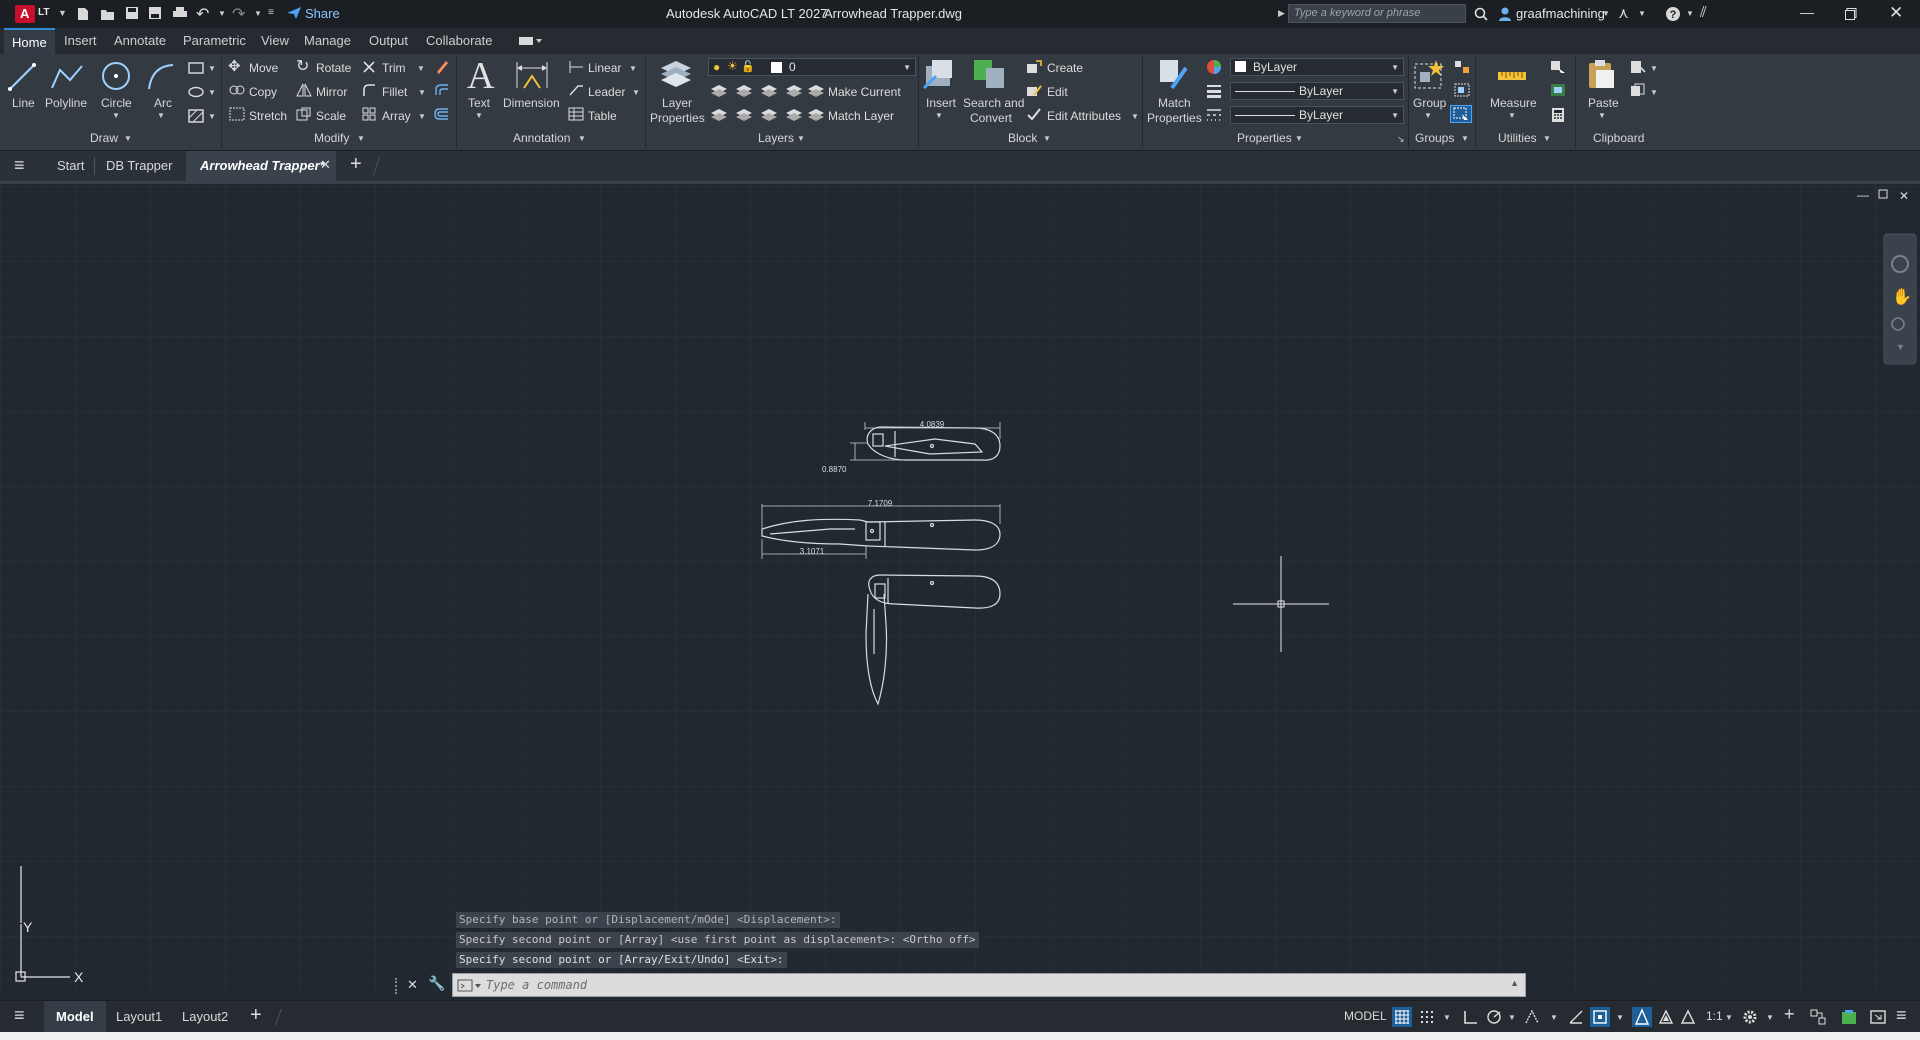  Describe the element at coordinates (398, 986) in the screenshot. I see `command-grip` at that location.